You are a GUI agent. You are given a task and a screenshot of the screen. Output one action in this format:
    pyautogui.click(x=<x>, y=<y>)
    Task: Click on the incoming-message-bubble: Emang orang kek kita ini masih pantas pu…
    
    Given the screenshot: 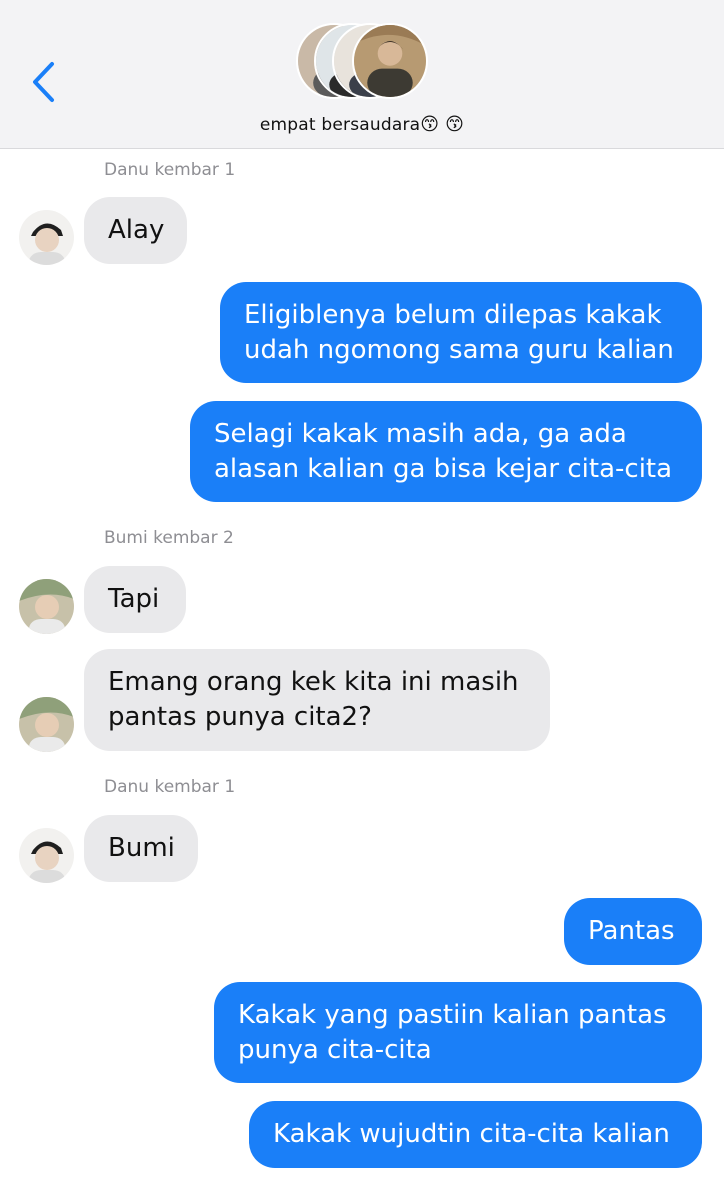 What is the action you would take?
    pyautogui.click(x=317, y=700)
    